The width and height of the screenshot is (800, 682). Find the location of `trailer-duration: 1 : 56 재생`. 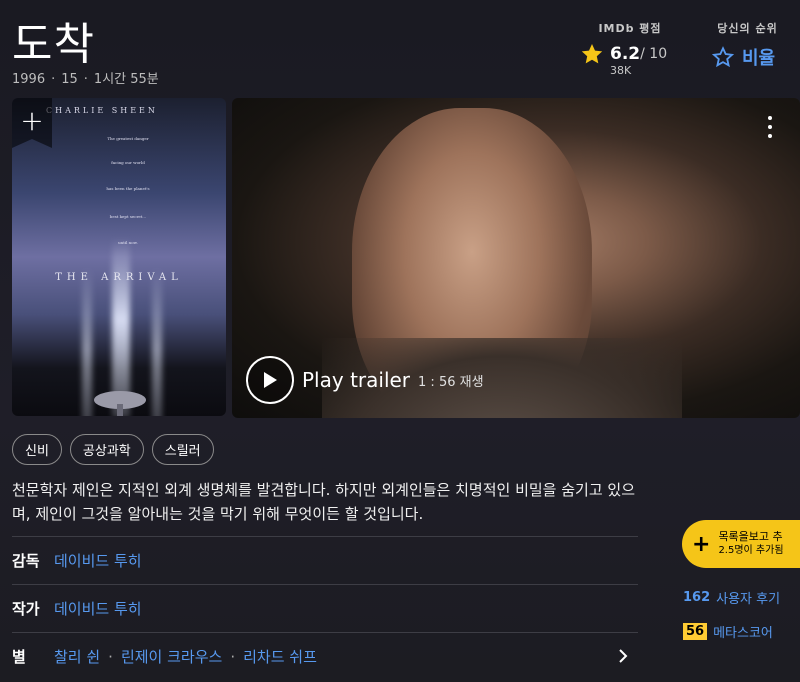

trailer-duration: 1 : 56 재생 is located at coordinates (451, 382).